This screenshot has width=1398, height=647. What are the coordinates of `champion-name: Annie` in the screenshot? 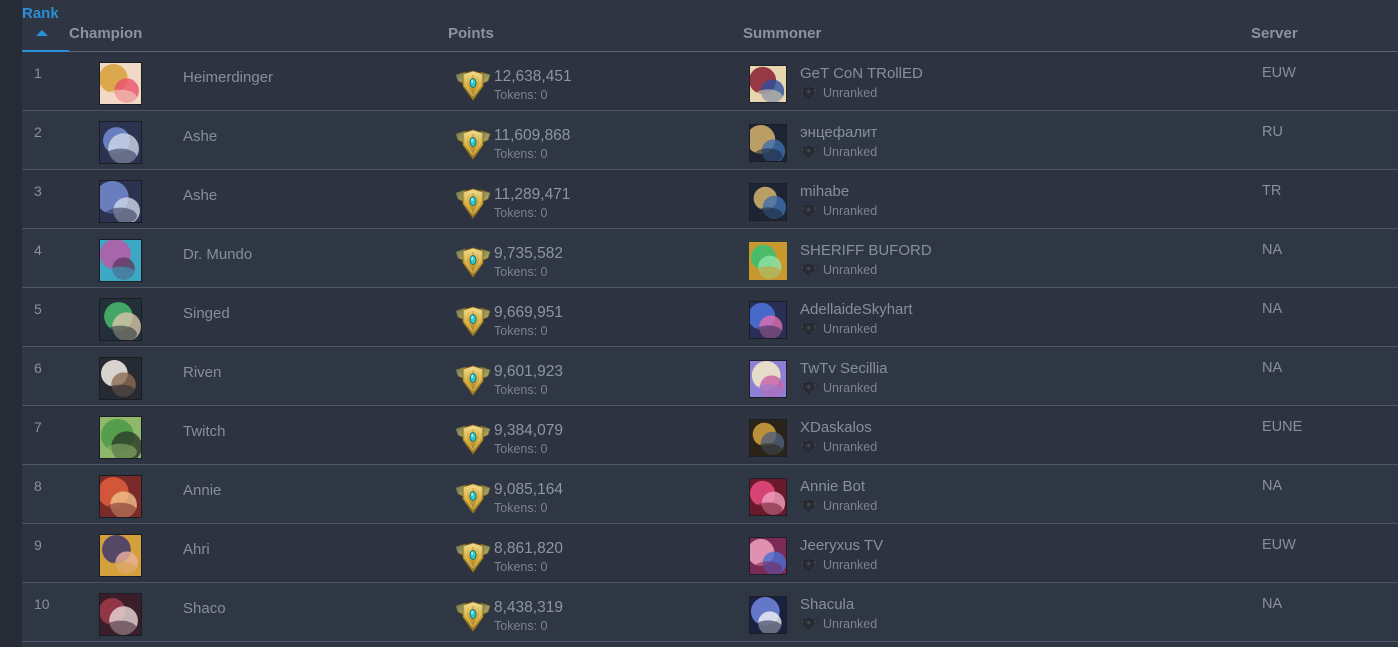 It's located at (202, 490).